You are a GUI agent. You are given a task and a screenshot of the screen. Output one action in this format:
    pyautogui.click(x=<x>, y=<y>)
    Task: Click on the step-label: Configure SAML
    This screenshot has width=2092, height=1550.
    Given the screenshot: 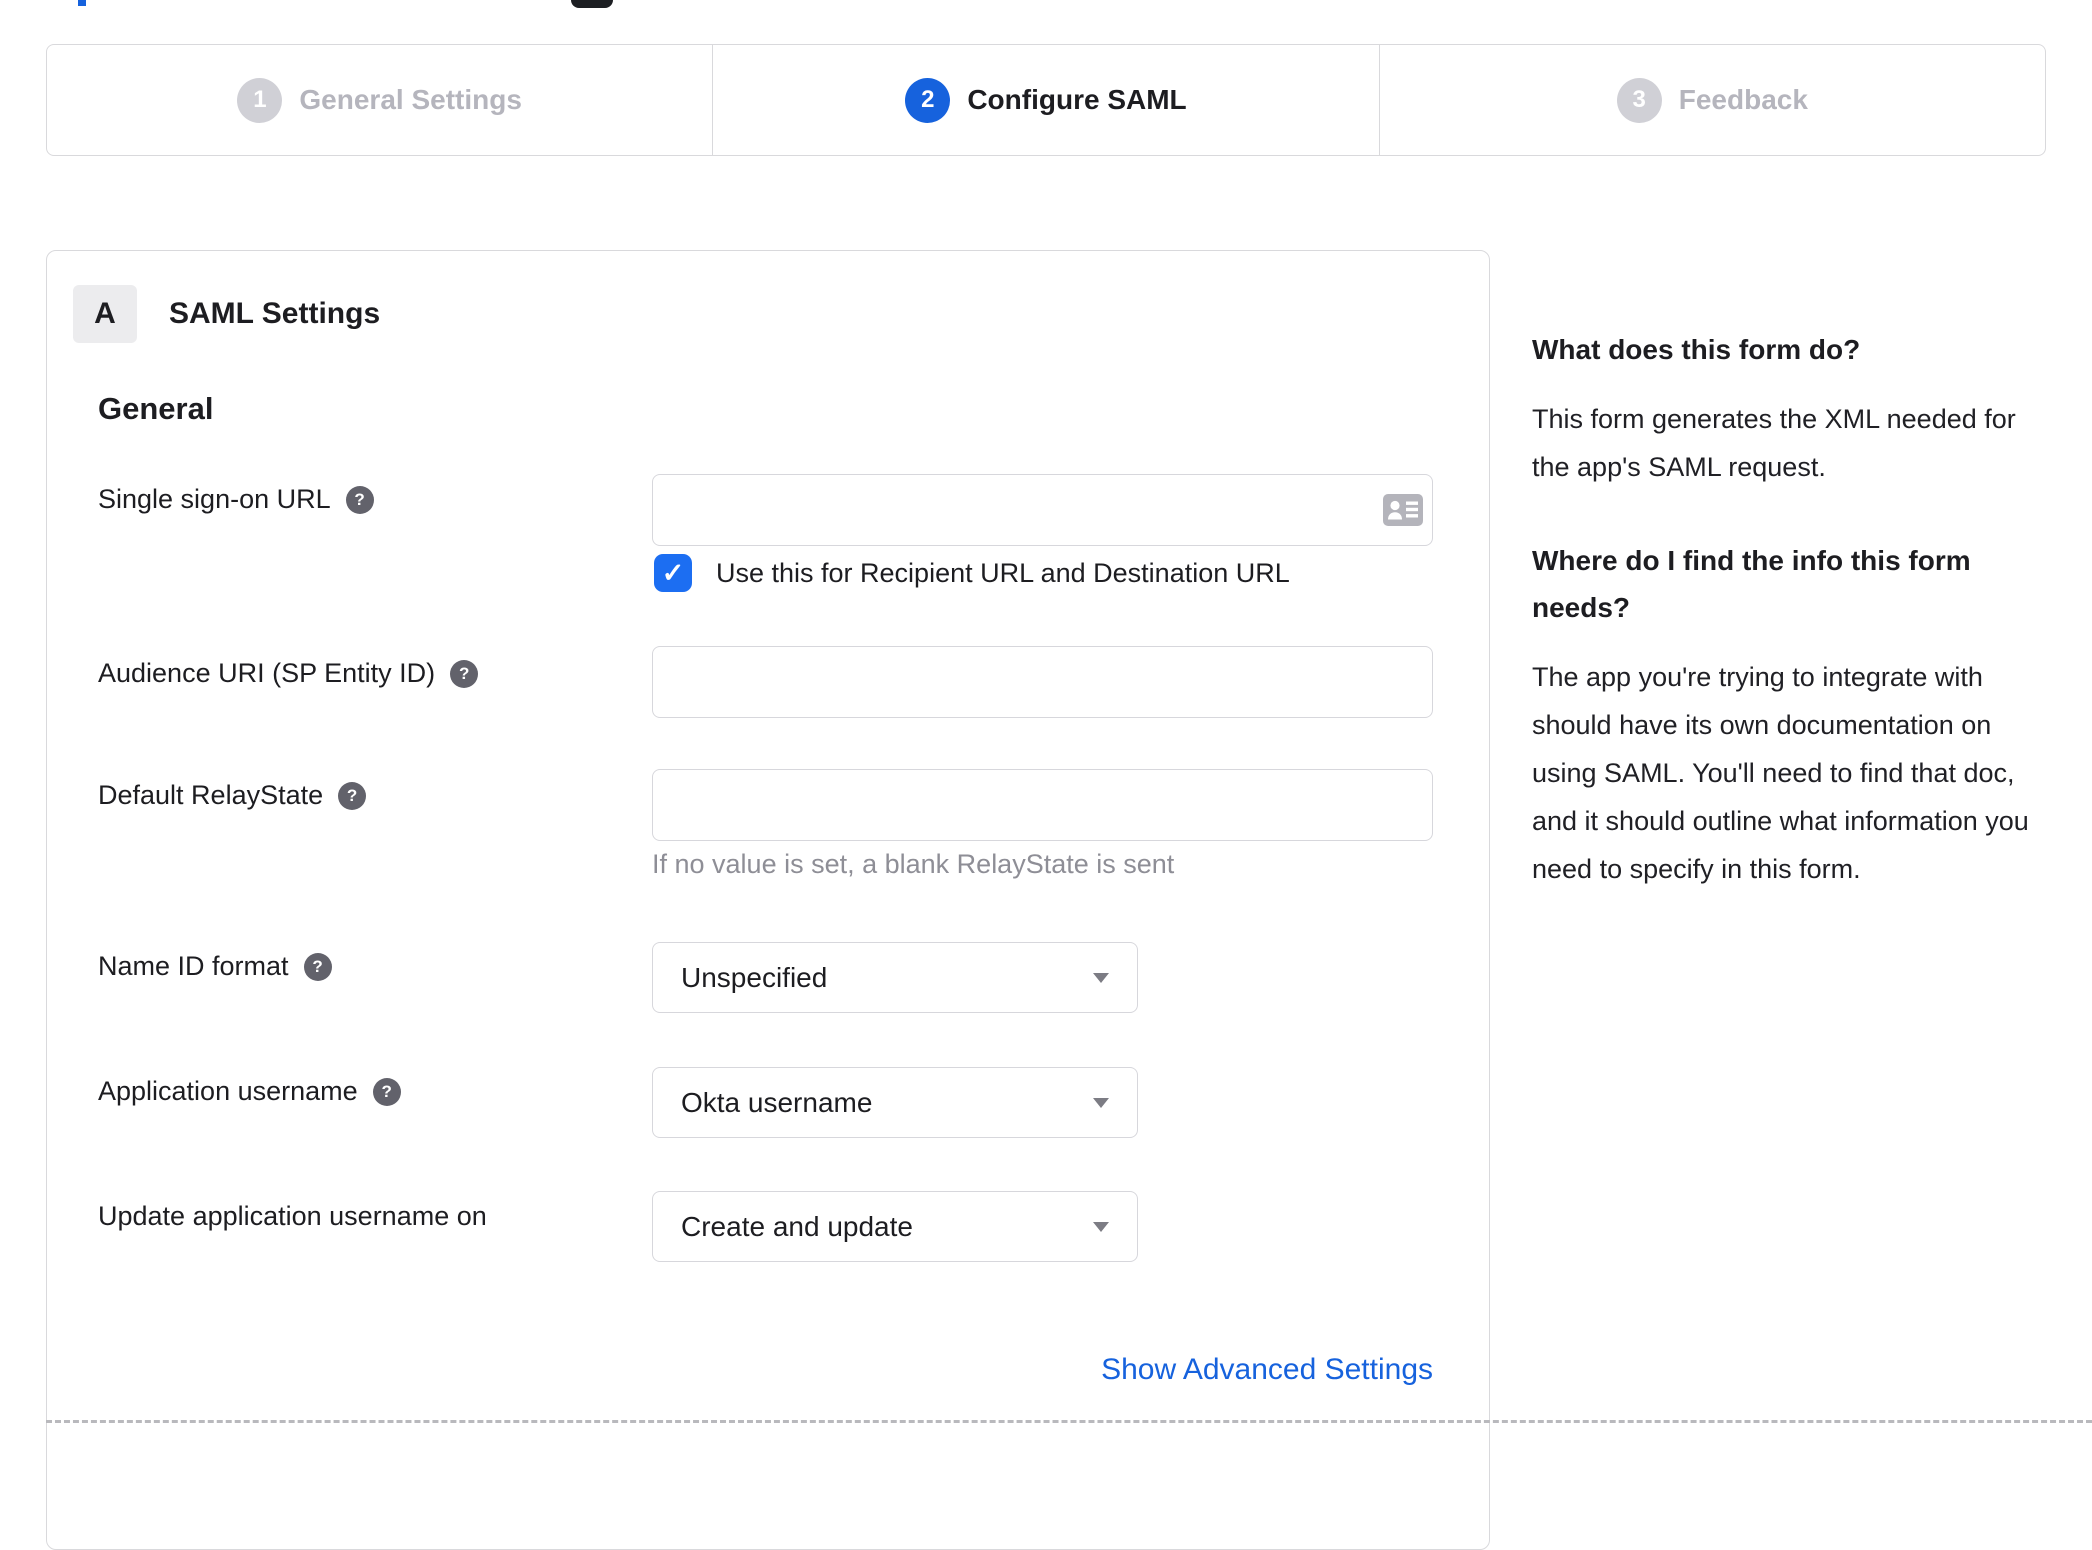 What is the action you would take?
    pyautogui.click(x=1077, y=99)
    